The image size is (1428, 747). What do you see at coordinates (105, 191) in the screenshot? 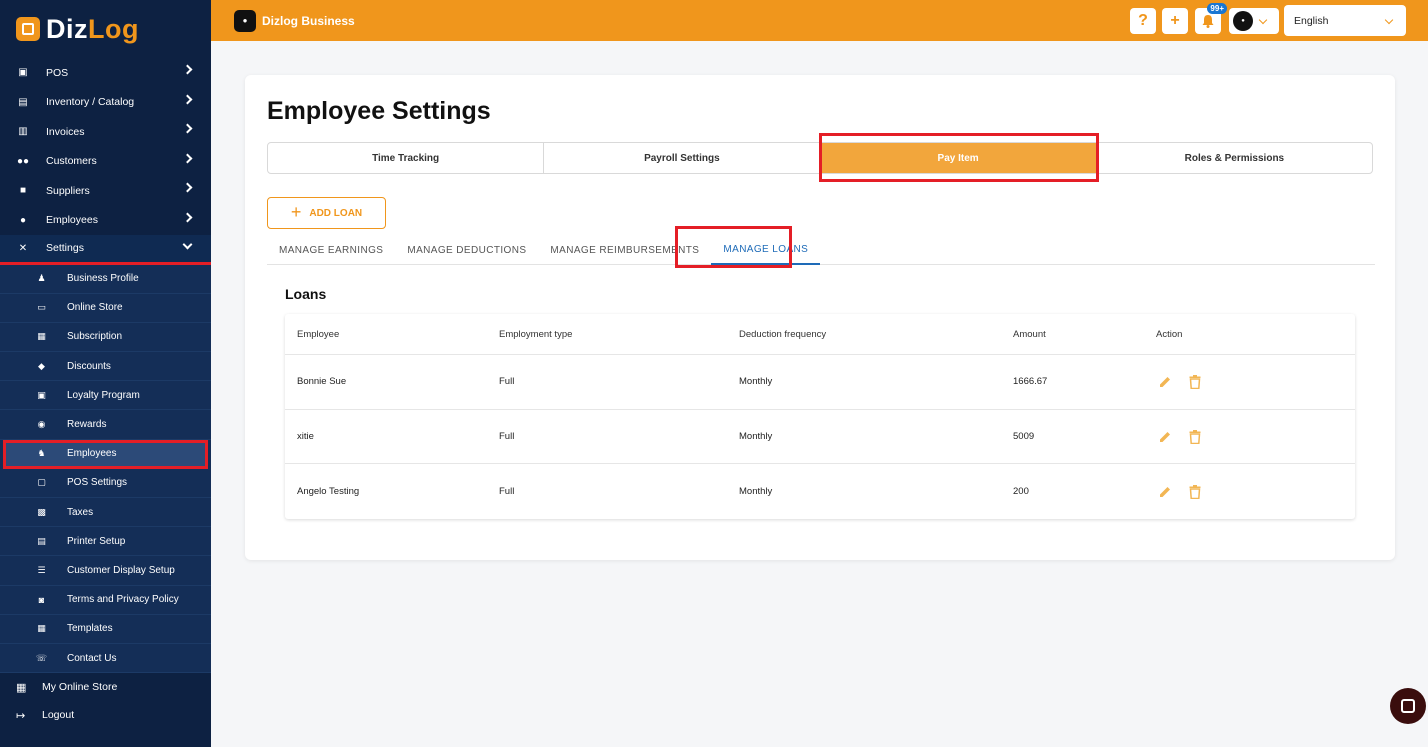
I see `sidebar-item-suppliers: ■ Suppliers` at bounding box center [105, 191].